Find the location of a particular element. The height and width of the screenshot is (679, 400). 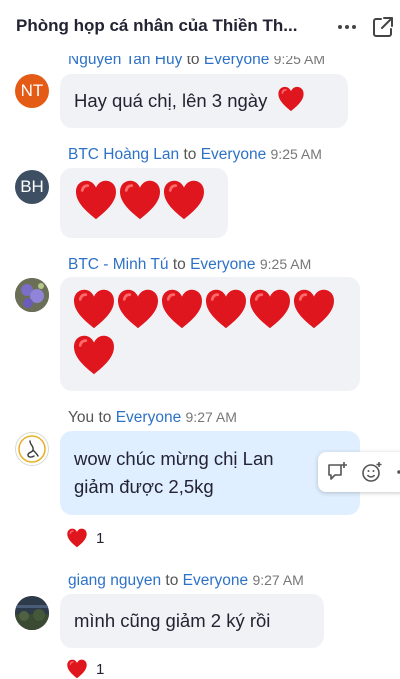

message-text-line: wow chúc mừng chị Lan is located at coordinates (174, 458).